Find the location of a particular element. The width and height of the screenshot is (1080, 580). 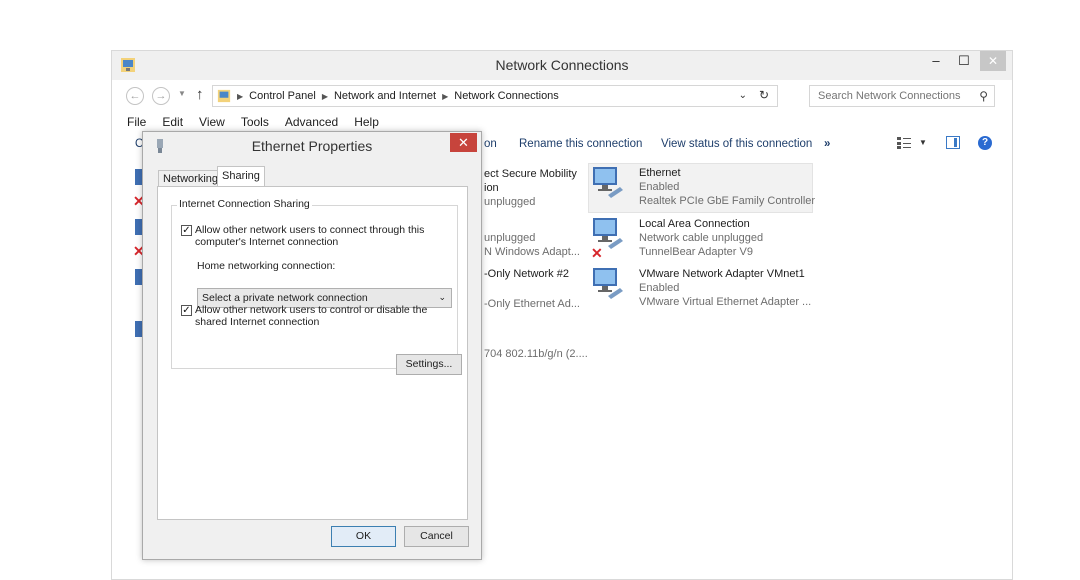

help-icon: ? is located at coordinates (985, 143).